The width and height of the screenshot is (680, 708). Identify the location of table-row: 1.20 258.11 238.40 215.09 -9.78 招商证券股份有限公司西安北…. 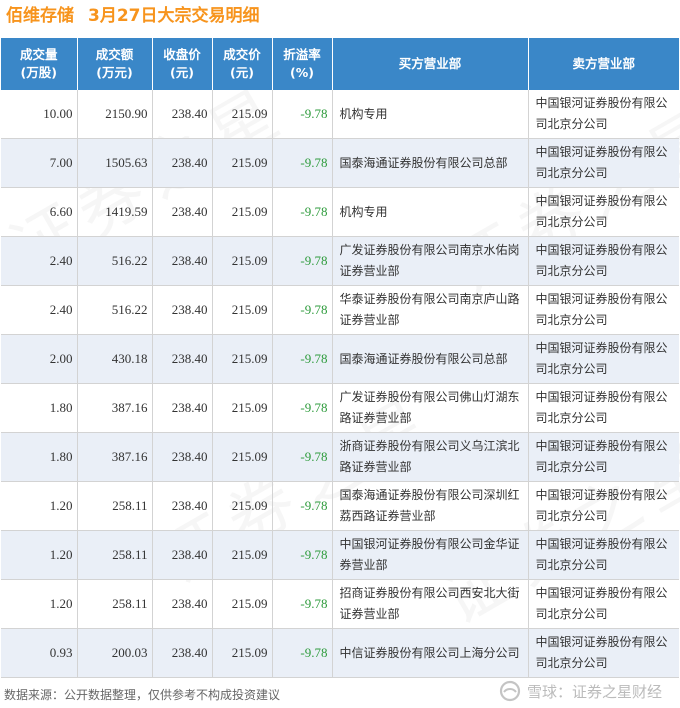
(340, 604).